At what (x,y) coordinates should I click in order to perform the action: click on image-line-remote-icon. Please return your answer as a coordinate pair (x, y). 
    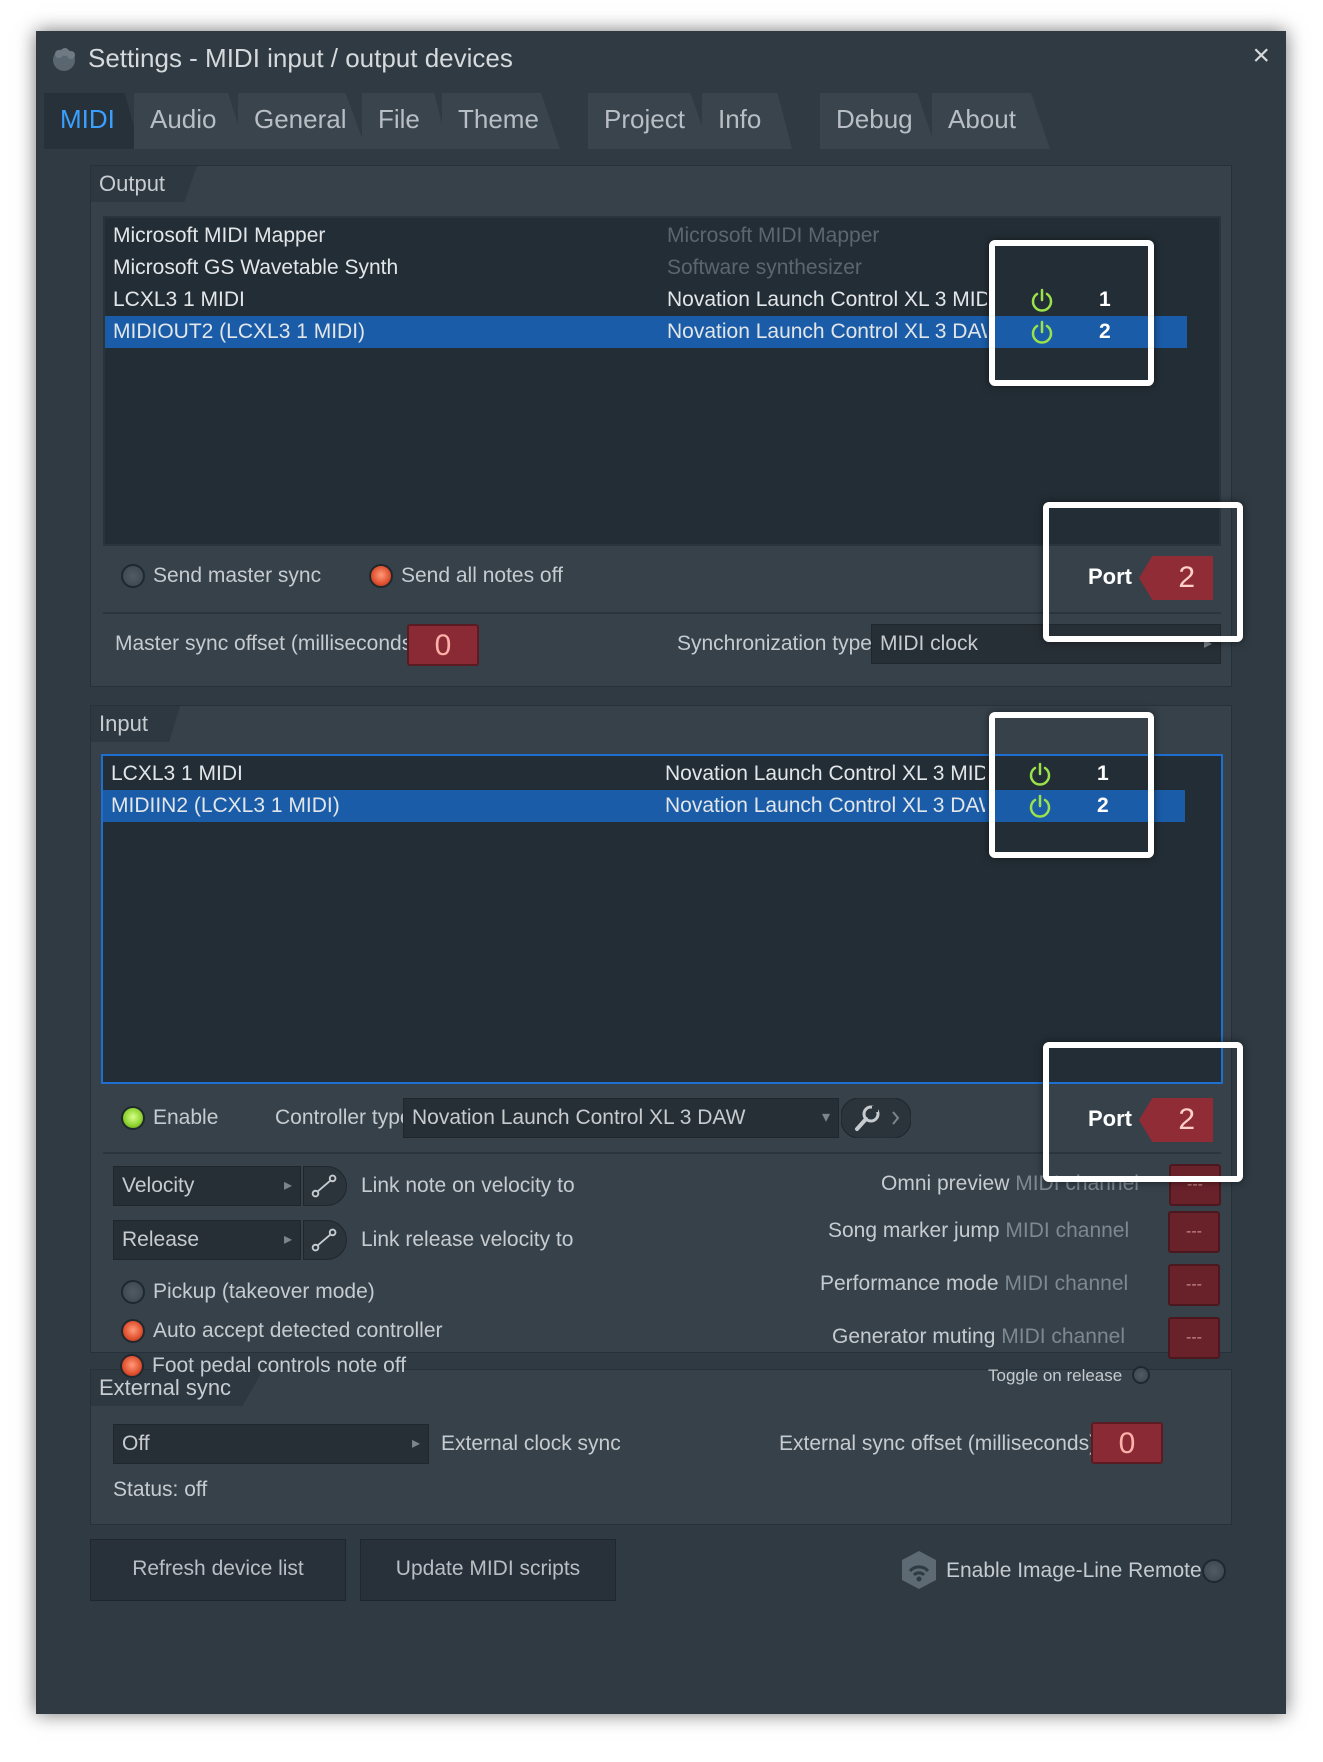
    Looking at the image, I should click on (919, 1570).